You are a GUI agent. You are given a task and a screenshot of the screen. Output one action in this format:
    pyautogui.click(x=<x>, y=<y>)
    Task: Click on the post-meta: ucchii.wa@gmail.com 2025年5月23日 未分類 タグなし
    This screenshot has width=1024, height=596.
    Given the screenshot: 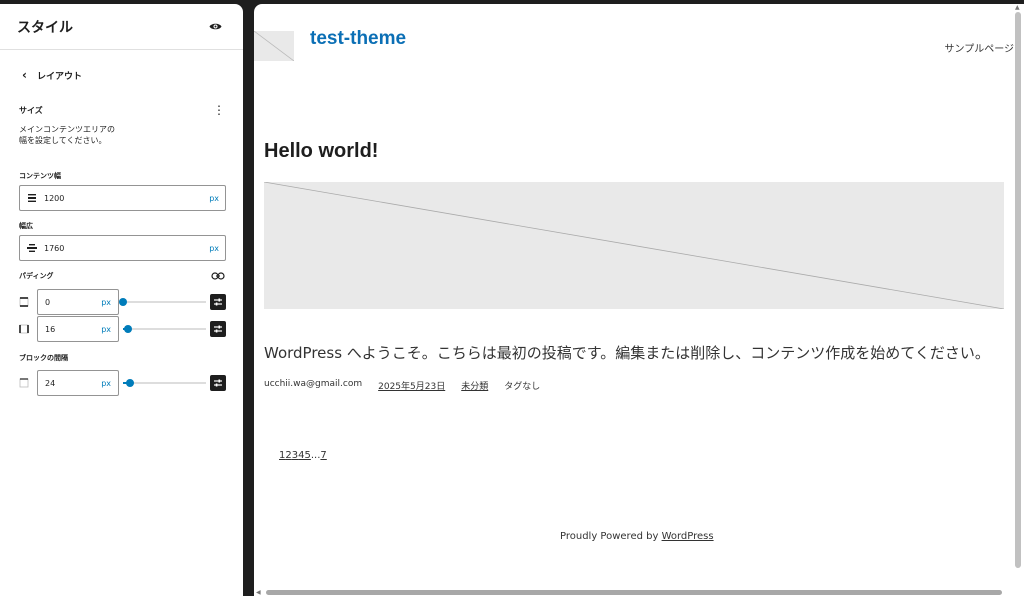 What is the action you would take?
    pyautogui.click(x=402, y=385)
    